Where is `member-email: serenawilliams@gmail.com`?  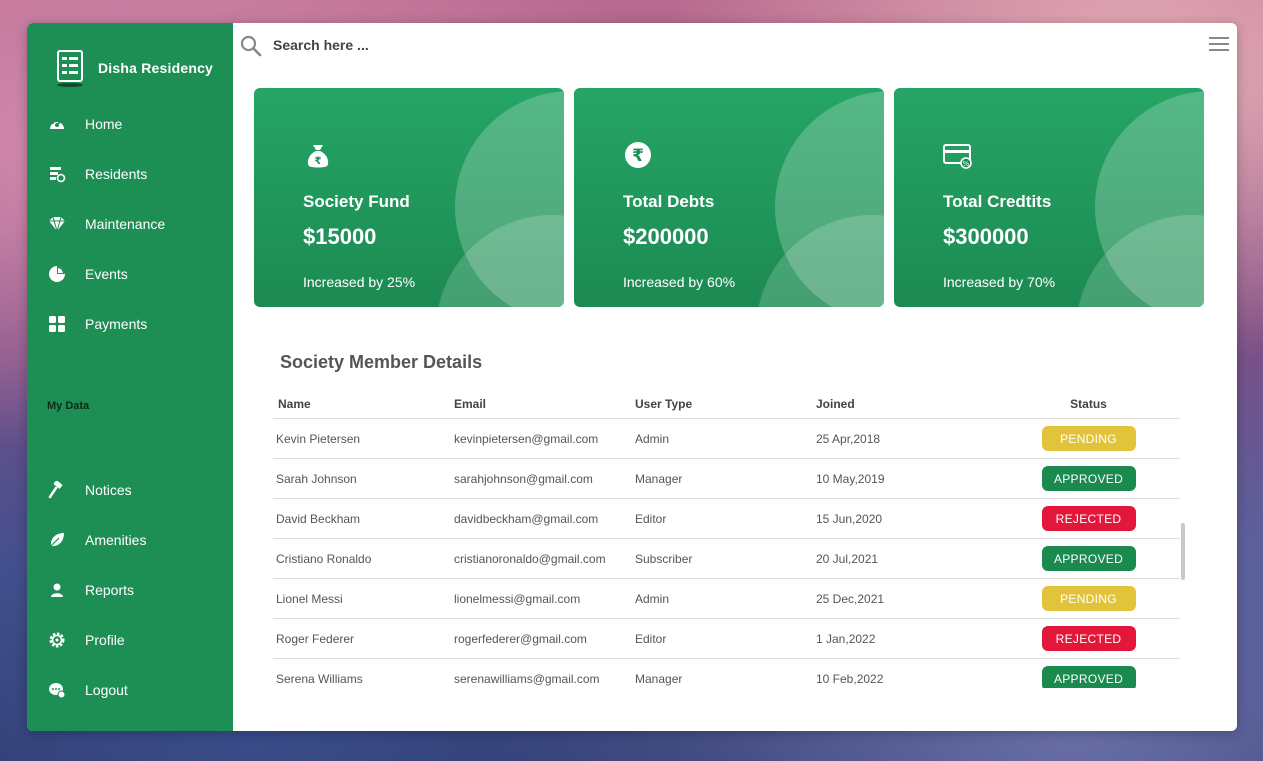 member-email: serenawilliams@gmail.com is located at coordinates (527, 678).